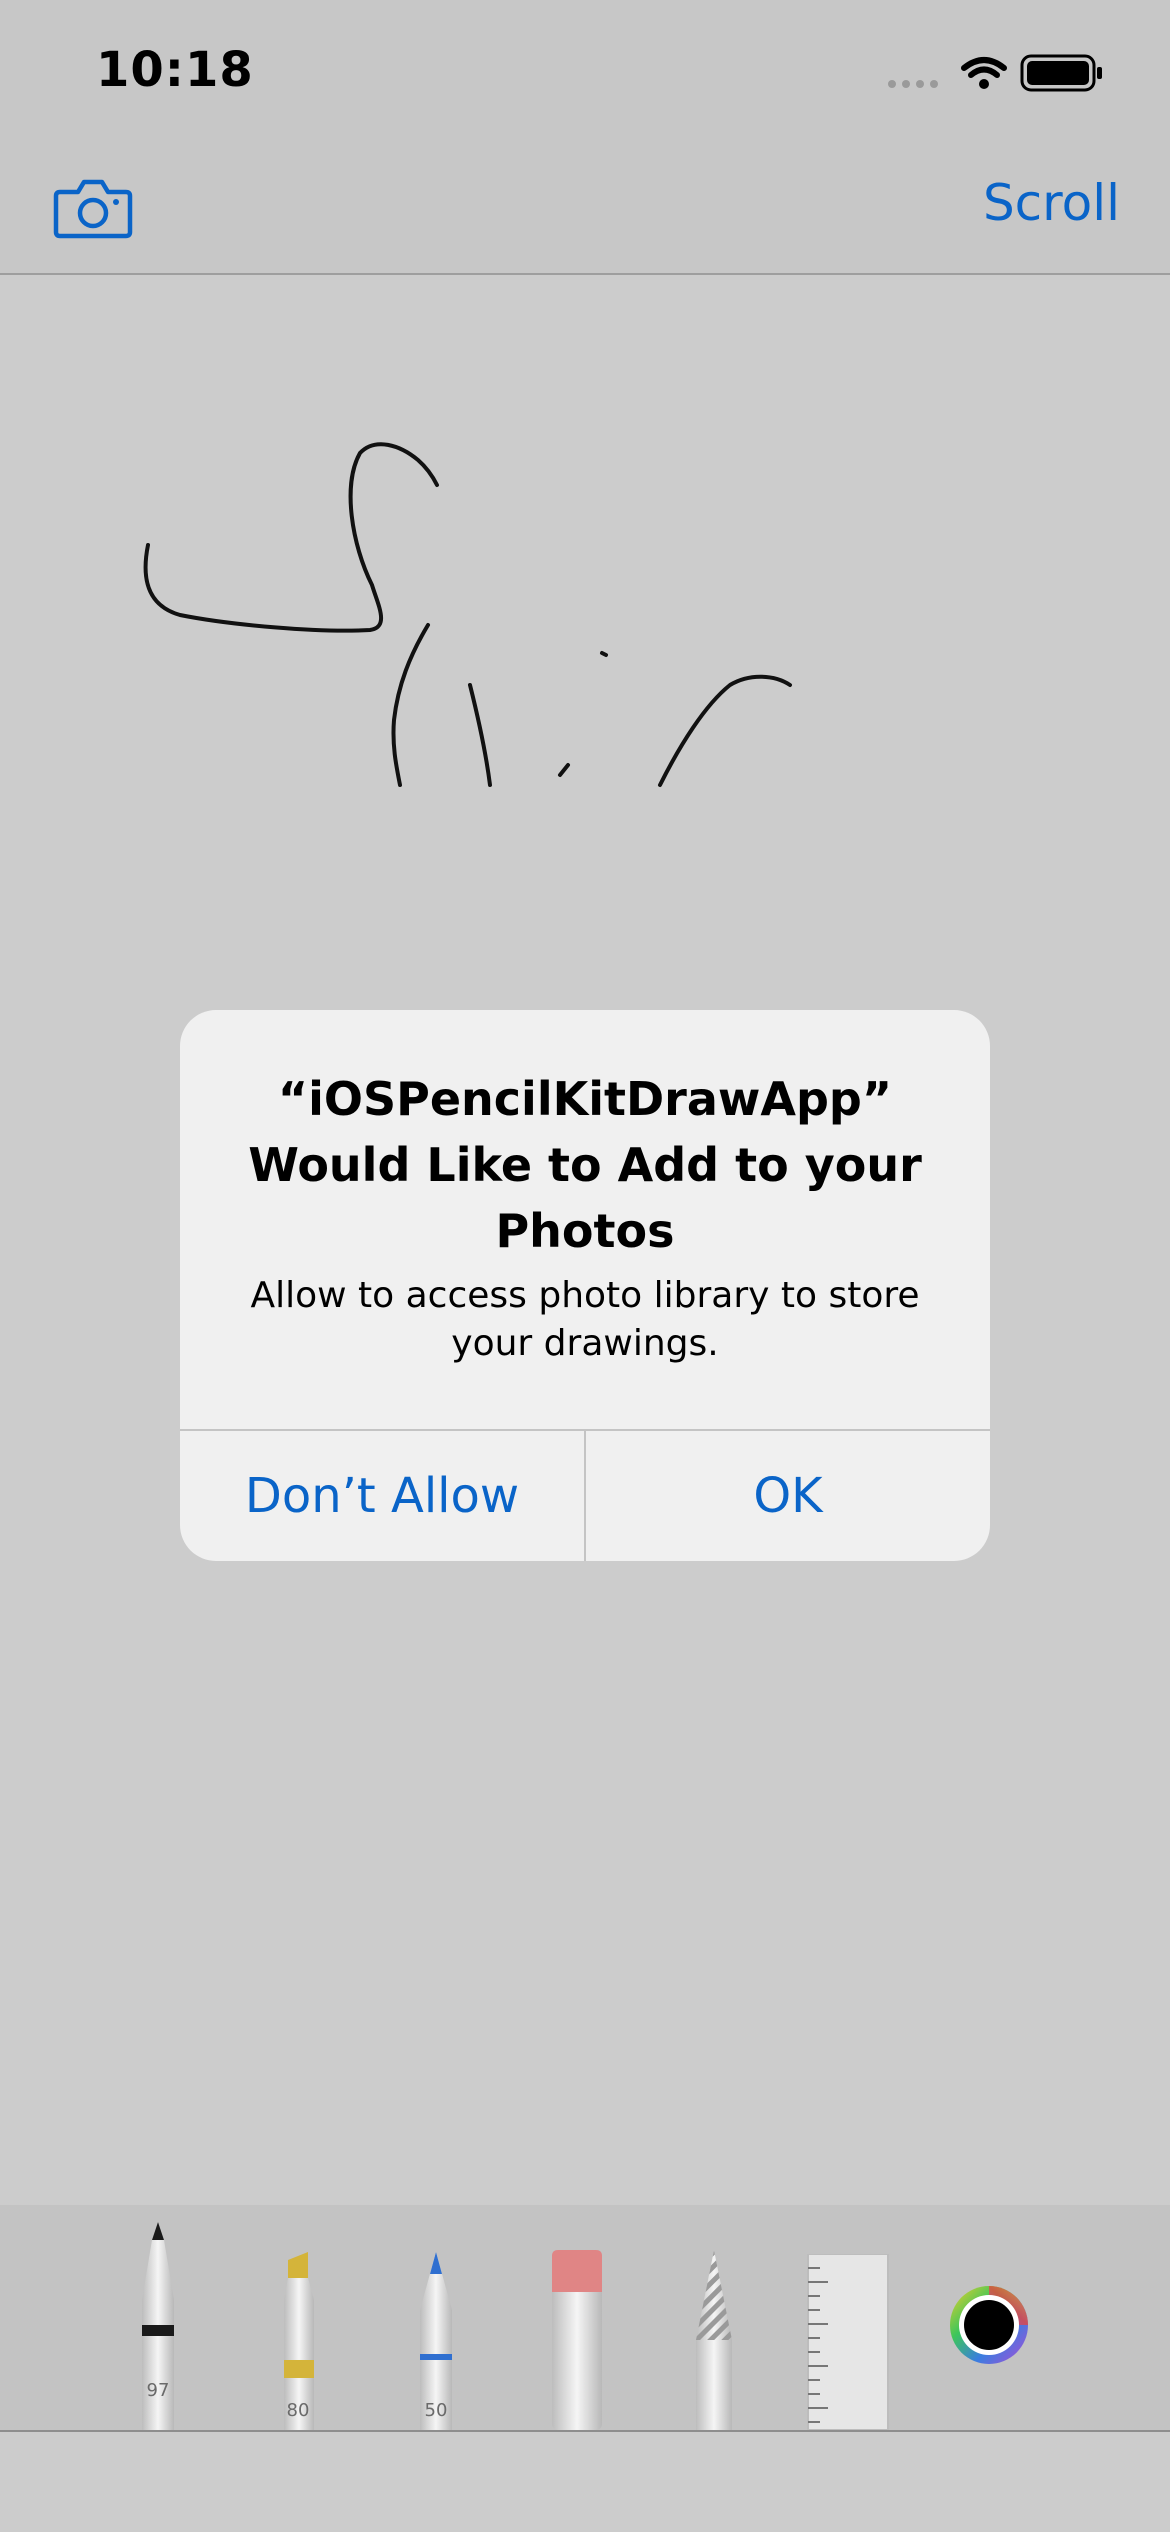 This screenshot has width=1170, height=2532. What do you see at coordinates (298, 2340) in the screenshot?
I see `marker-tool: 80` at bounding box center [298, 2340].